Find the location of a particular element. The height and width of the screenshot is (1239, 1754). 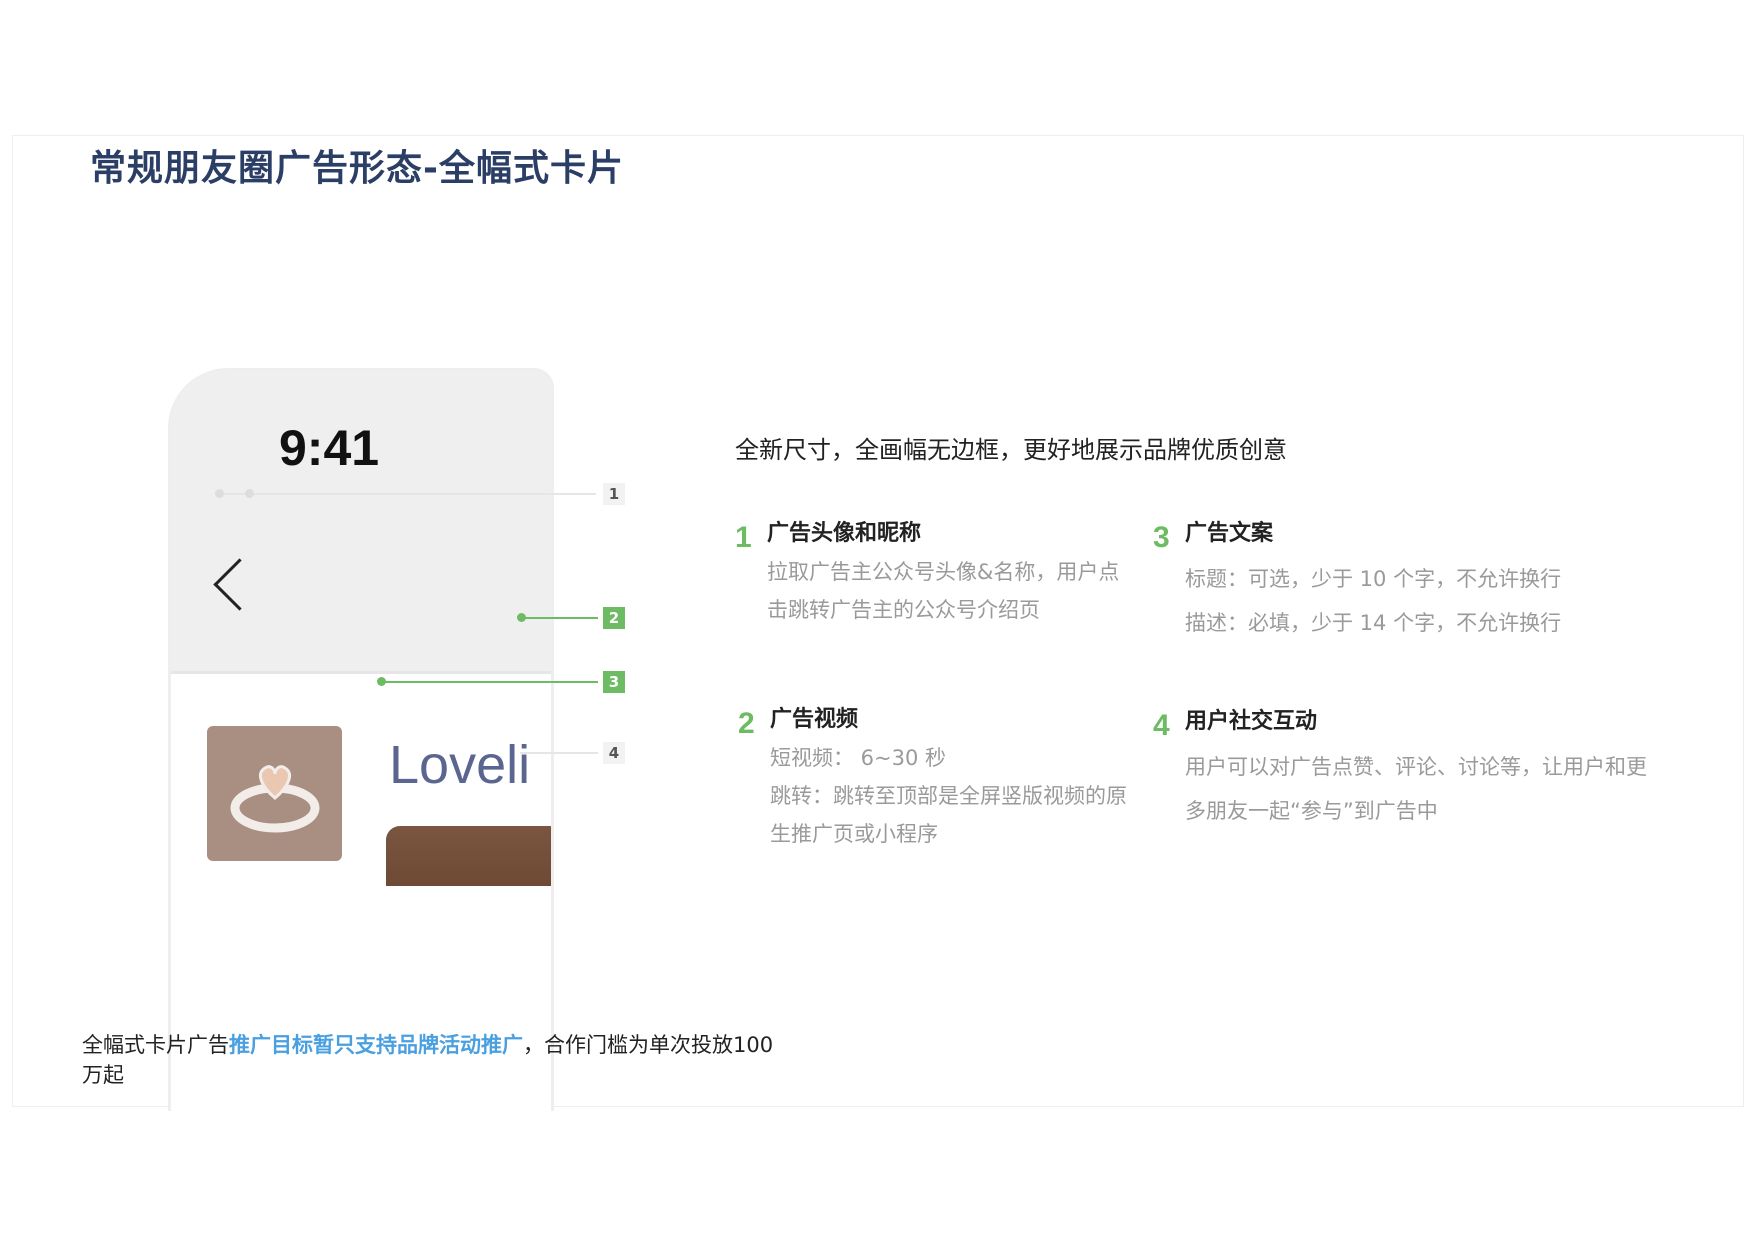

footer-highlight: 推广目标暂只支持品牌活动推广 is located at coordinates (376, 1045).